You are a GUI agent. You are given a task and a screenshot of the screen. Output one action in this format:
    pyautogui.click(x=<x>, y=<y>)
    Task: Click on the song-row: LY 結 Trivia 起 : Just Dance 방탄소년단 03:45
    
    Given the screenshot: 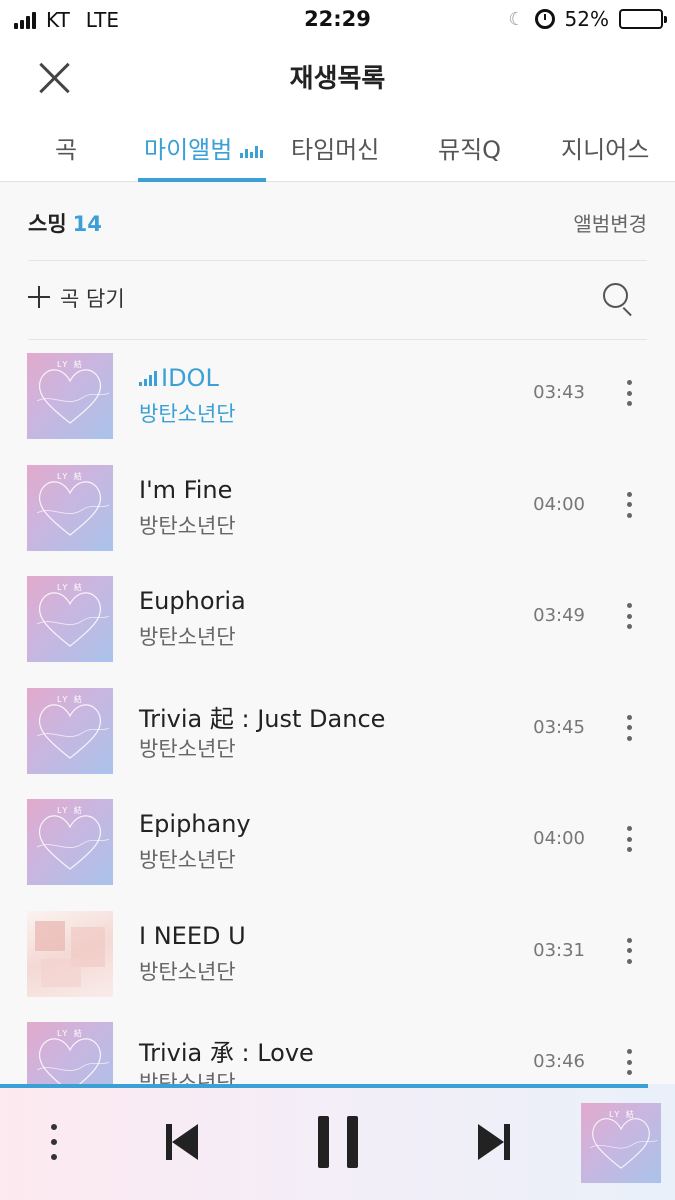 What is the action you would take?
    pyautogui.click(x=337, y=731)
    